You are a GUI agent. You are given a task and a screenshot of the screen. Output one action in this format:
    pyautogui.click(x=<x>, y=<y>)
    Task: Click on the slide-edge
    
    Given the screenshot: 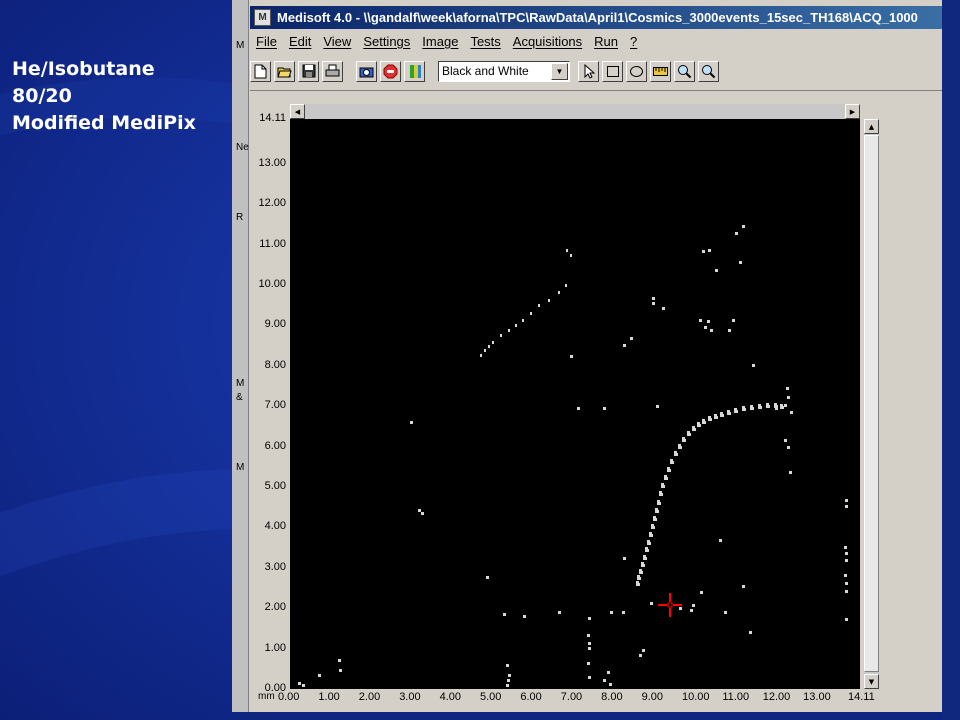 What is the action you would take?
    pyautogui.click(x=951, y=360)
    